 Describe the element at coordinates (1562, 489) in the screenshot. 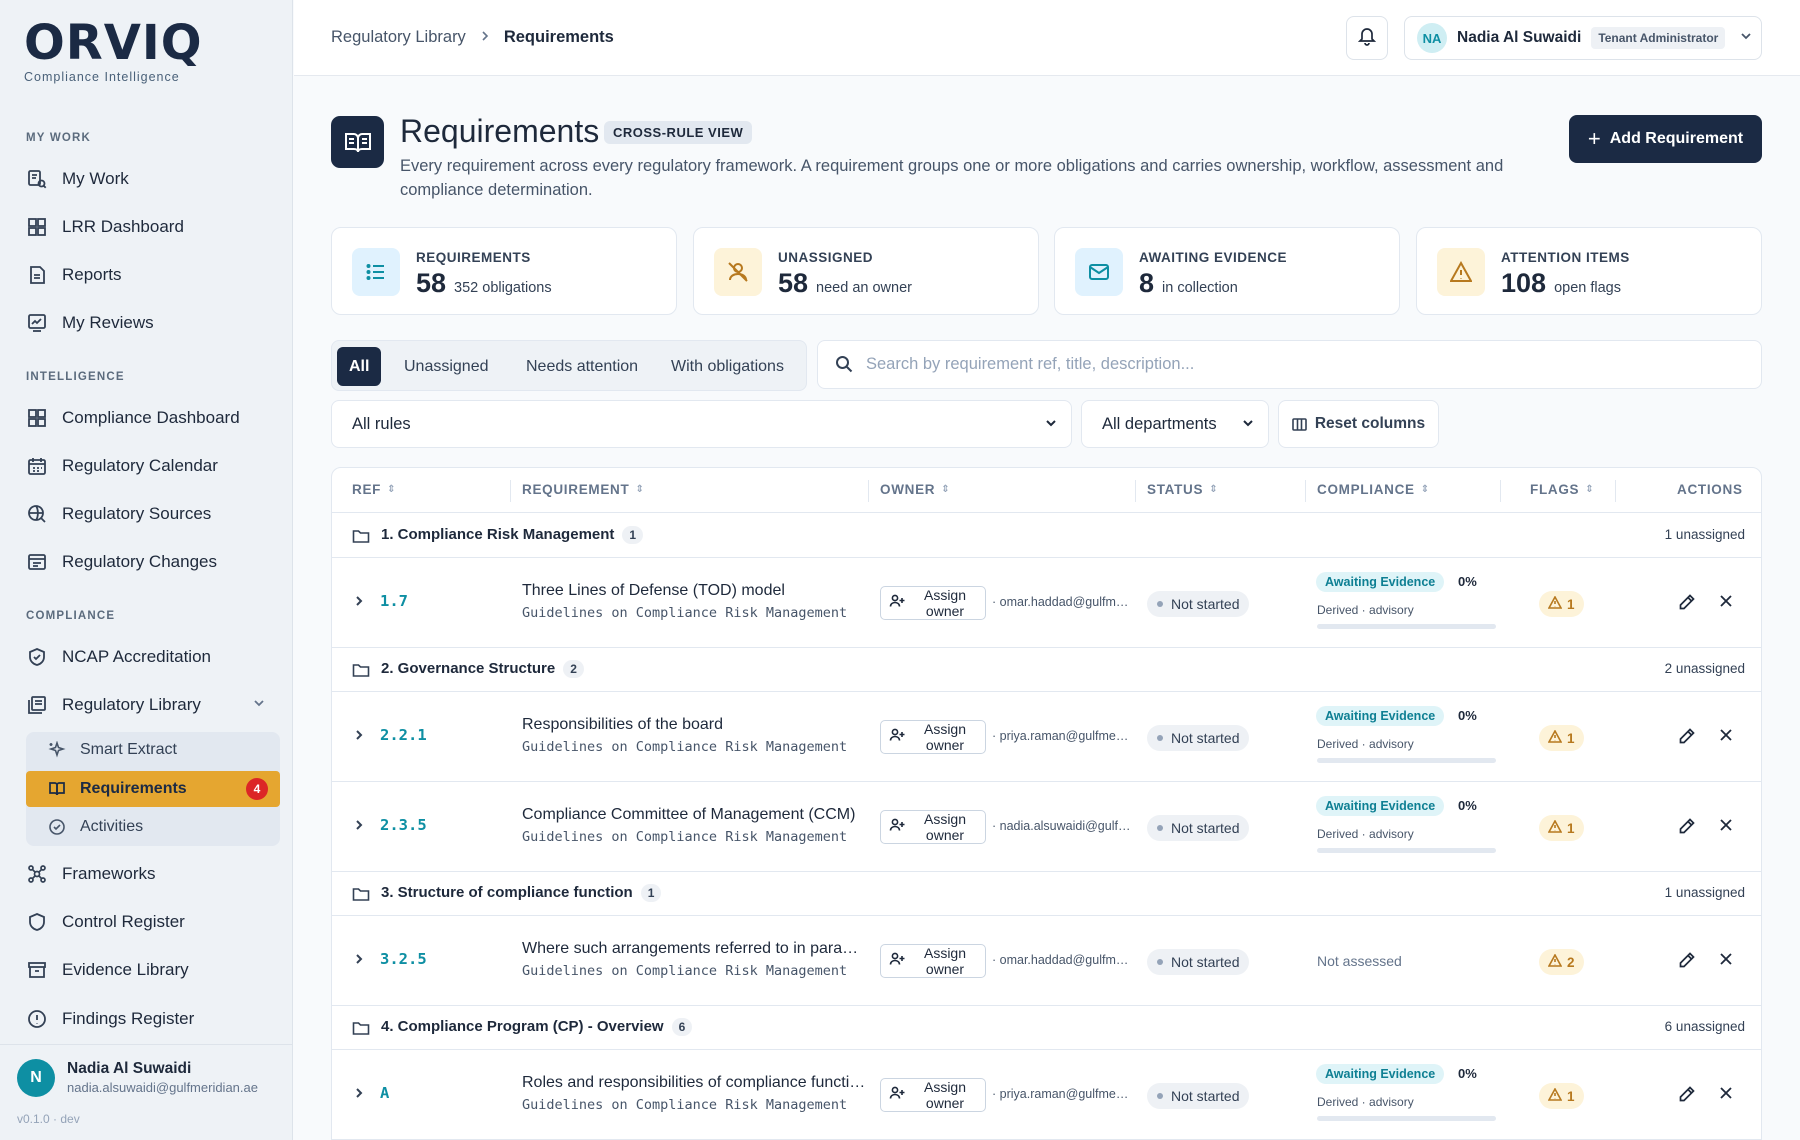

I see `column-flags: FLAGS ⇕` at that location.